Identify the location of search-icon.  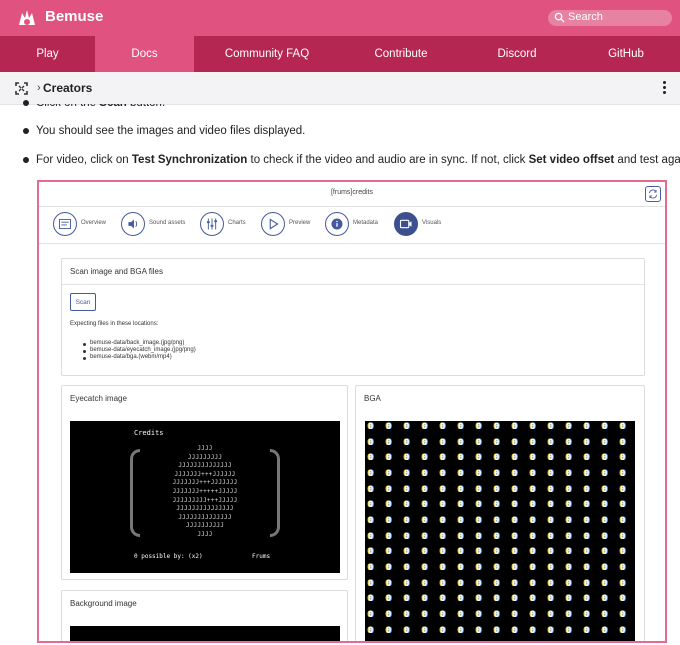
(559, 17).